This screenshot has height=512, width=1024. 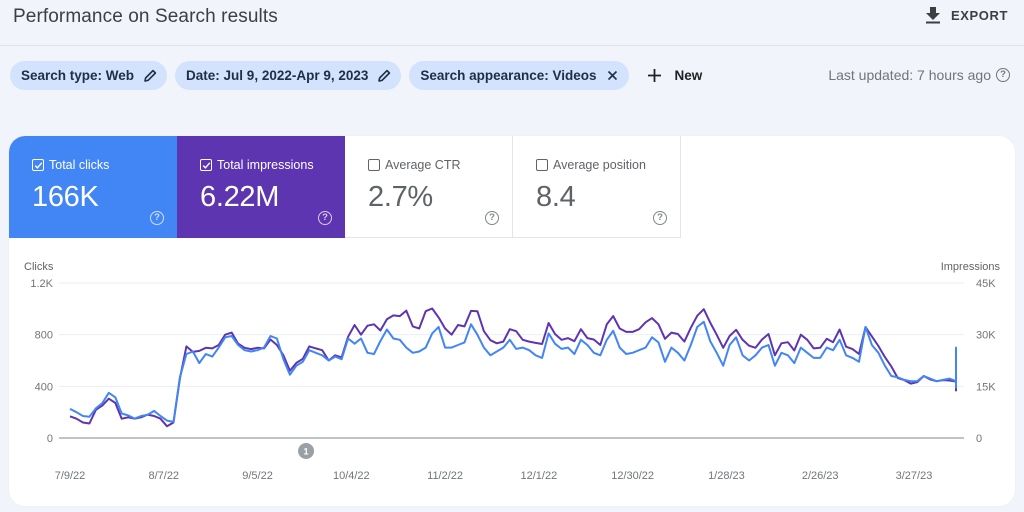 I want to click on page-header: Performance on Search results EXPORT, so click(x=512, y=23).